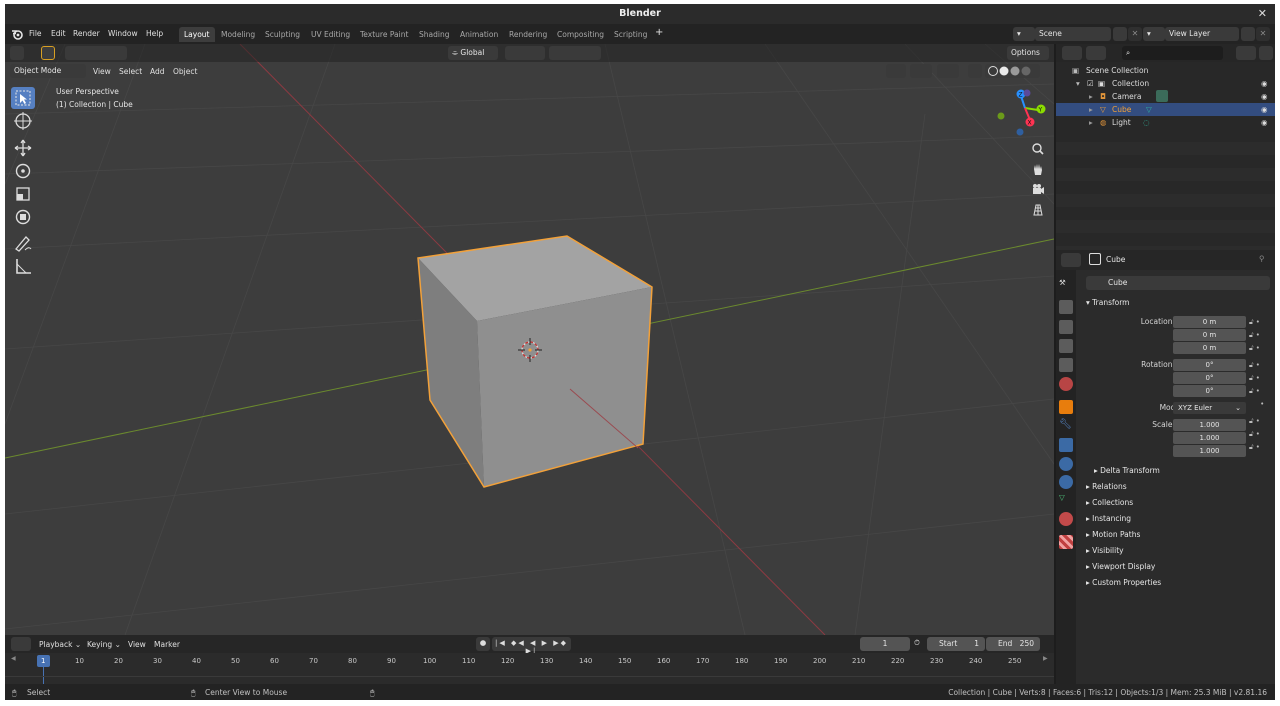  I want to click on view-layer-selector-icon: ▾, so click(1154, 34).